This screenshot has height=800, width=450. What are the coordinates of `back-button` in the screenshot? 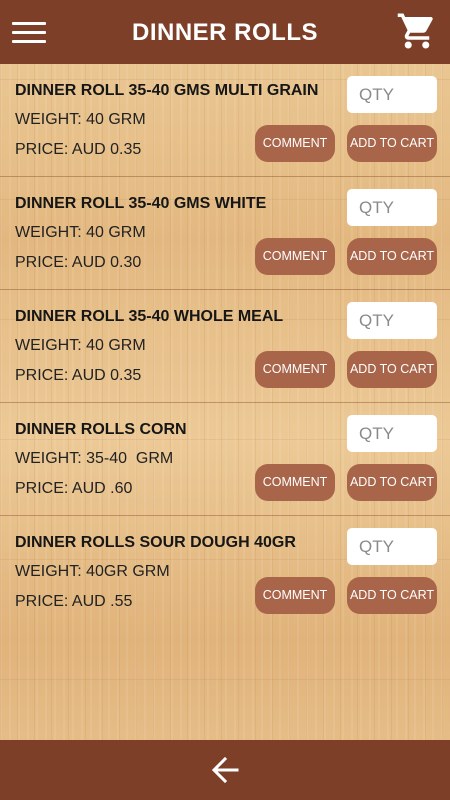 It's located at (225, 770).